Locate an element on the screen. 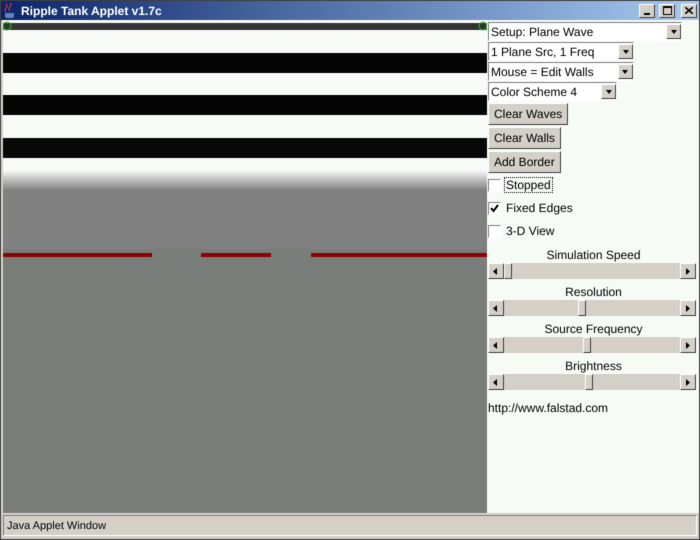  close-button is located at coordinates (689, 11).